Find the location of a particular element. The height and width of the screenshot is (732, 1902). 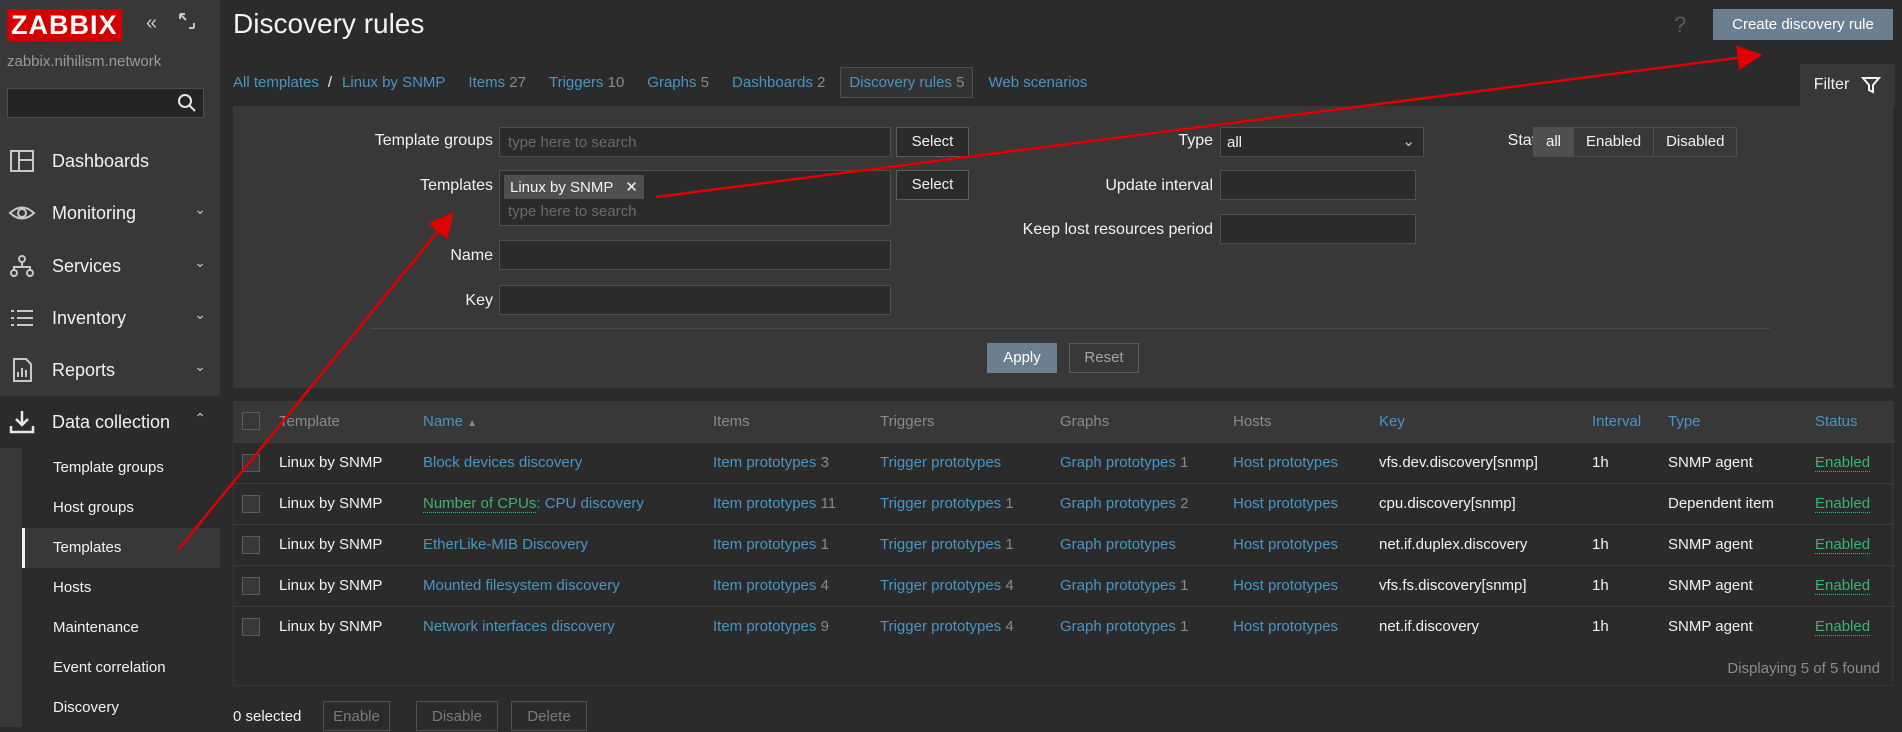

row-trigger-prototypes-link: Trigger prototypes is located at coordinates (940, 462).